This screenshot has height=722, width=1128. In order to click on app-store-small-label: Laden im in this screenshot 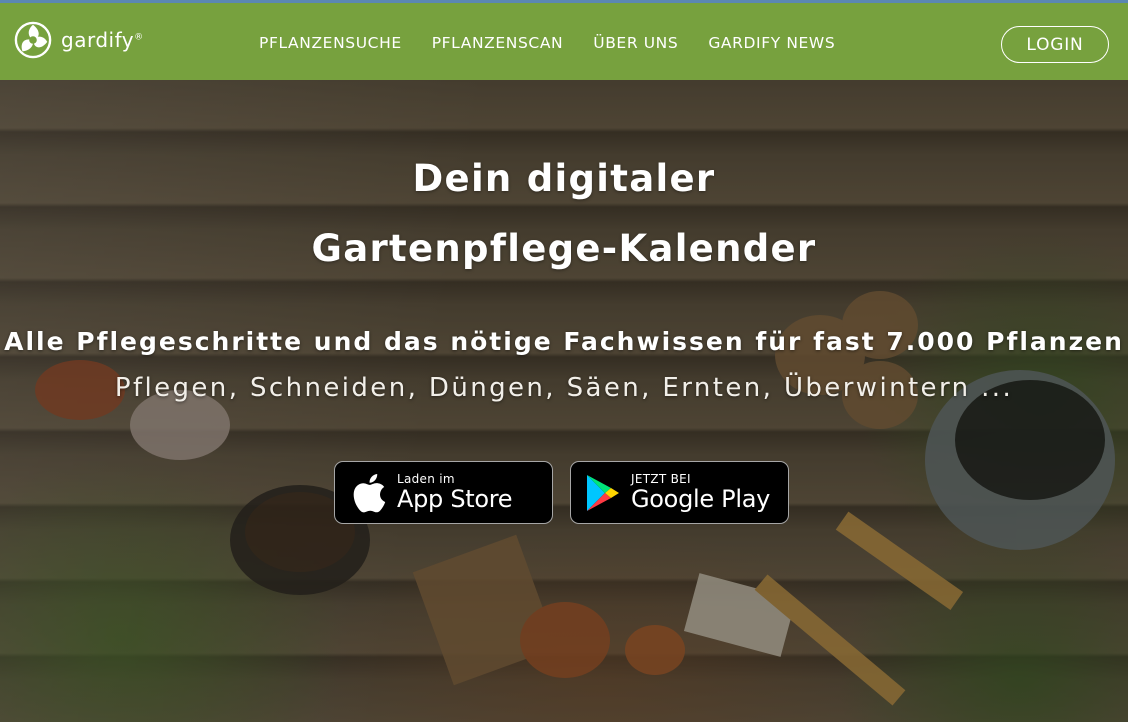, I will do `click(426, 478)`.